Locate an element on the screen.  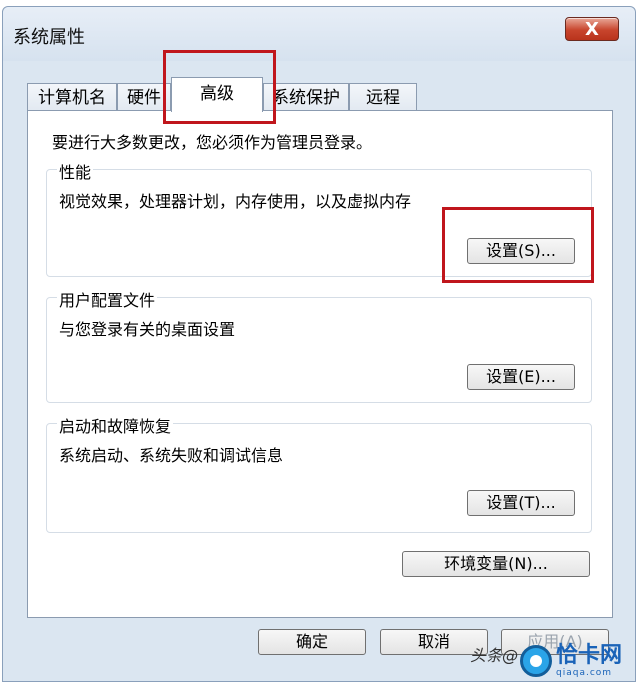
watermark-text: 头条@ is located at coordinates (494, 655).